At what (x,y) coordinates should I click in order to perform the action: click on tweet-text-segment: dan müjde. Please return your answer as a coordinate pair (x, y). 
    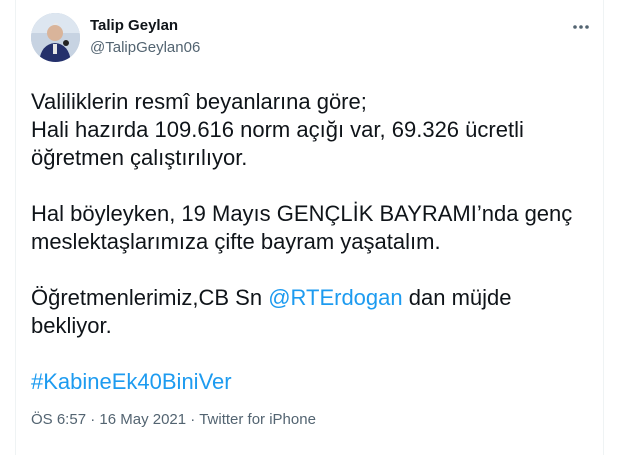
    Looking at the image, I should click on (457, 297).